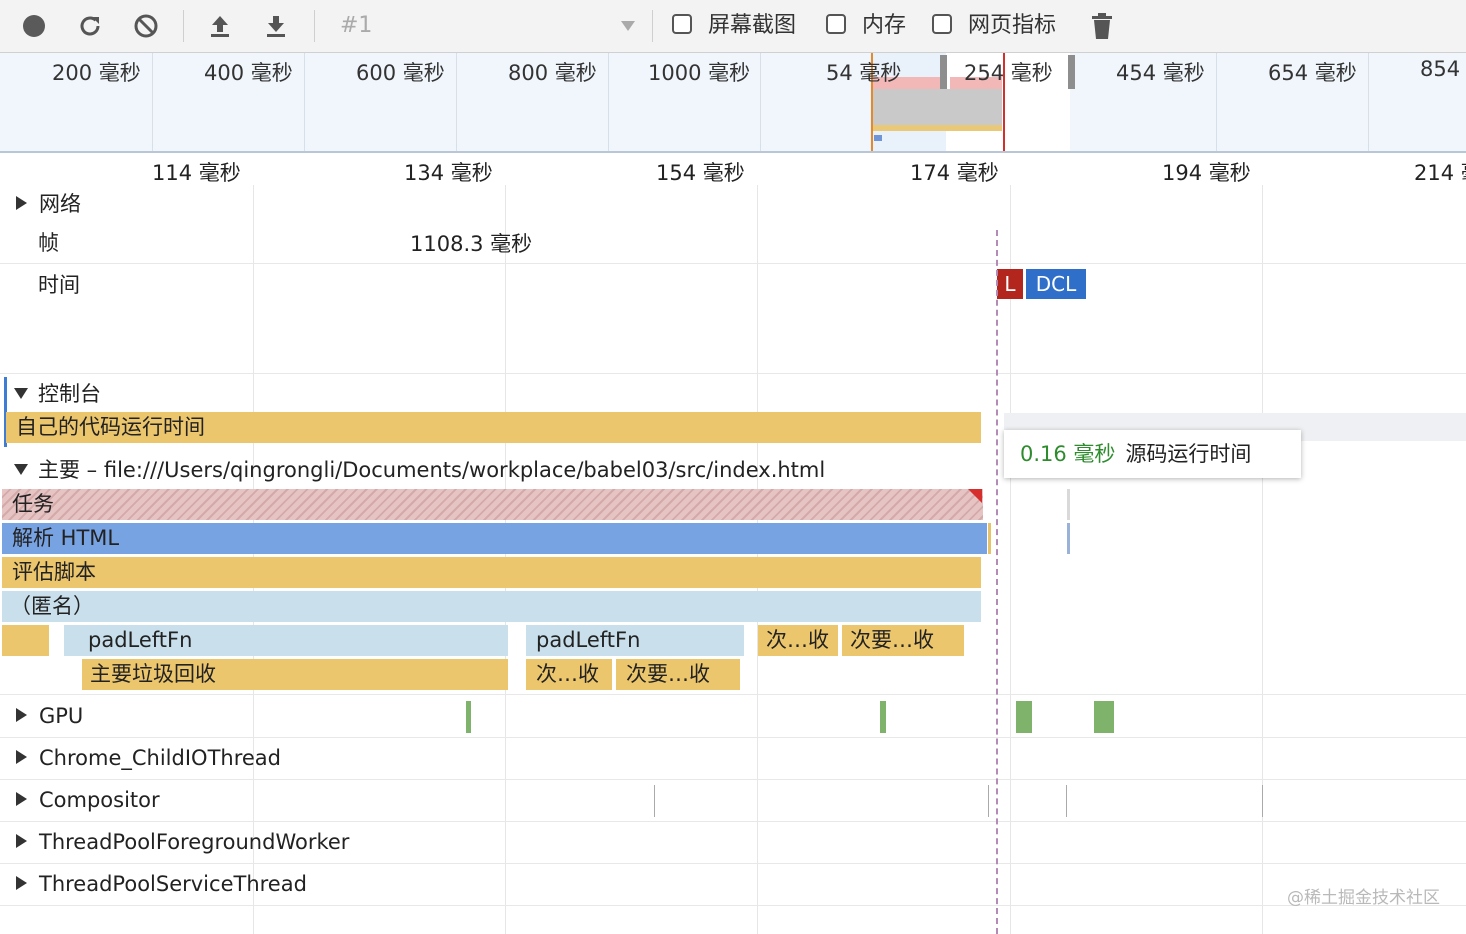 The image size is (1466, 934). Describe the element at coordinates (1440, 69) in the screenshot. I see `overview-label: 854` at that location.